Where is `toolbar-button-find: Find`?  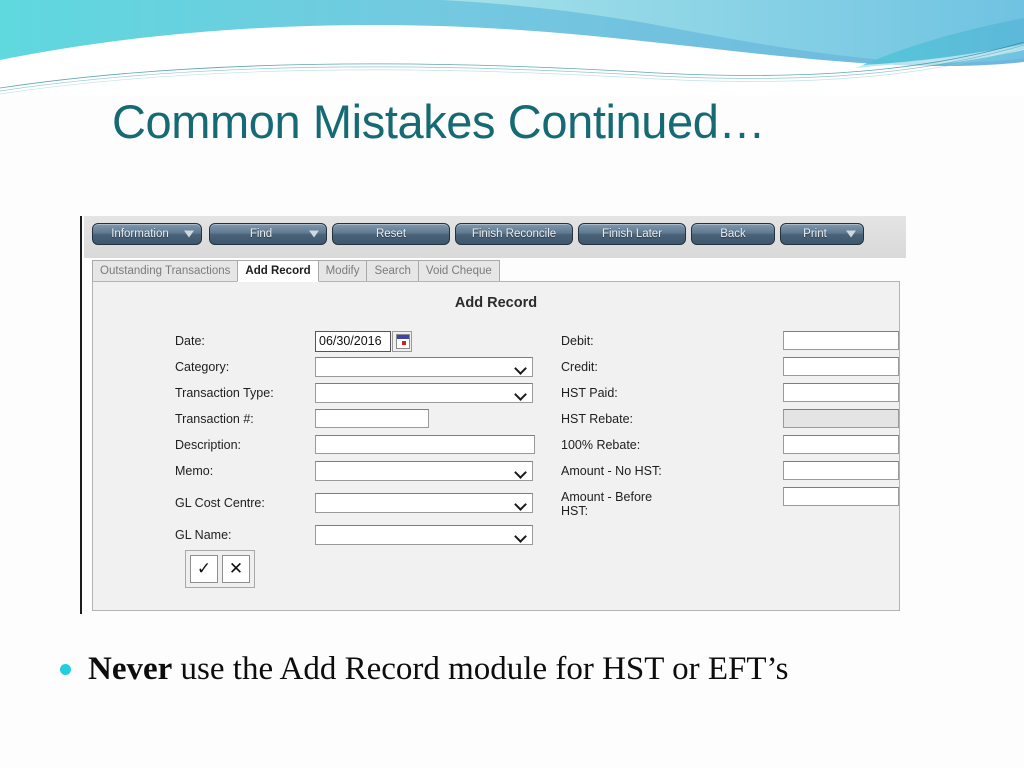 toolbar-button-find: Find is located at coordinates (268, 234).